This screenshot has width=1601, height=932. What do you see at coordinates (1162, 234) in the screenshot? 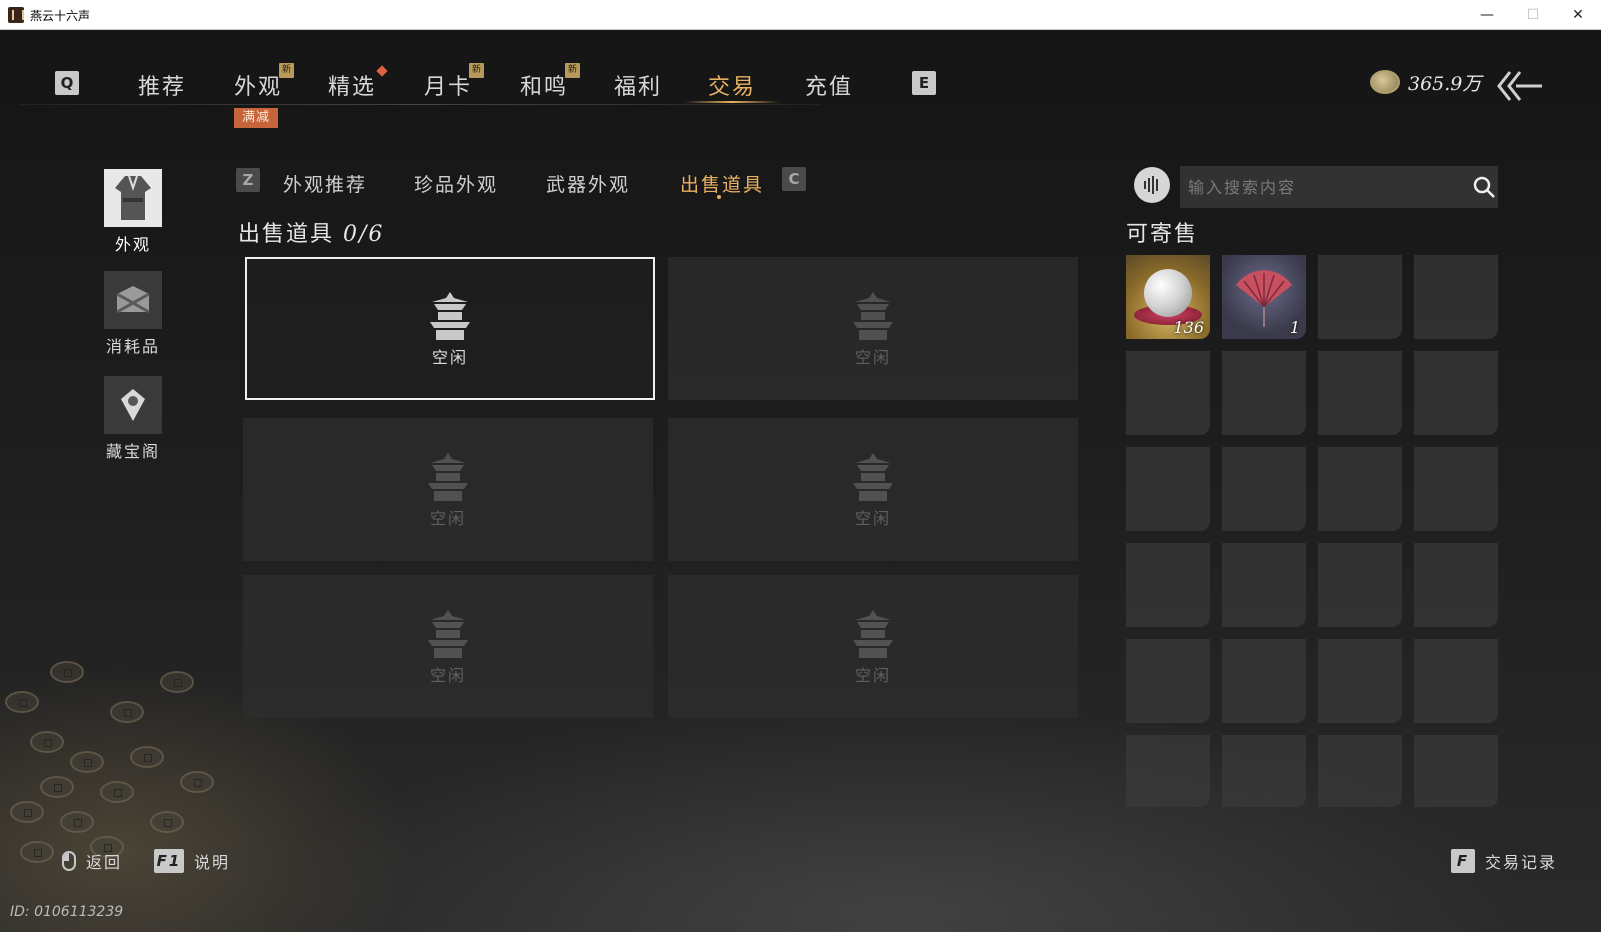
I see `consignable-title: 可寄售` at bounding box center [1162, 234].